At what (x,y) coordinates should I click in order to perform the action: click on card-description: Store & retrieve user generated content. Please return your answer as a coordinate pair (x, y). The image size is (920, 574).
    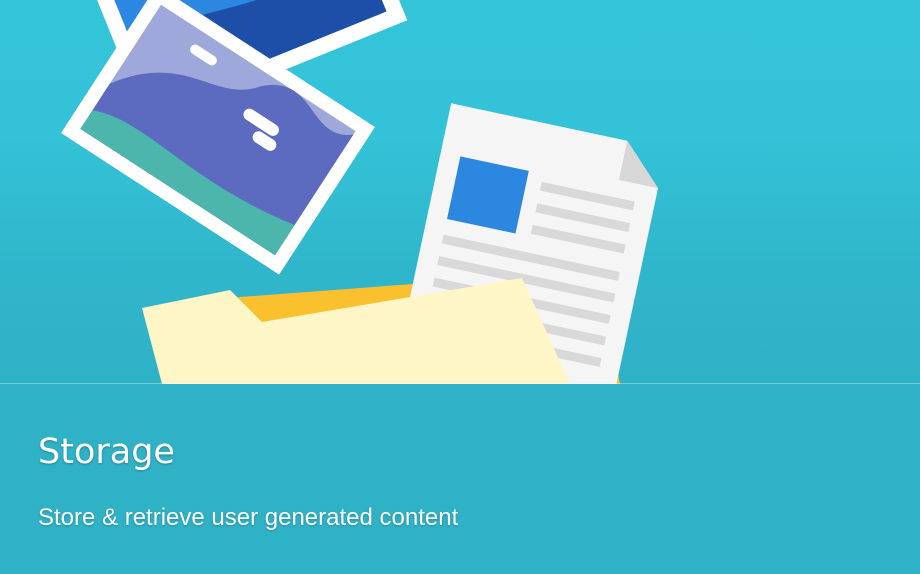
    Looking at the image, I should click on (248, 517).